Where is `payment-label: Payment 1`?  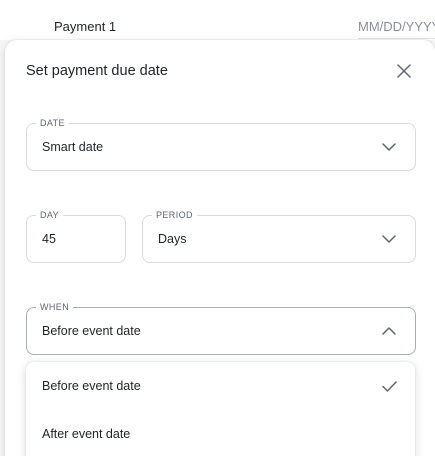 payment-label: Payment 1 is located at coordinates (85, 26).